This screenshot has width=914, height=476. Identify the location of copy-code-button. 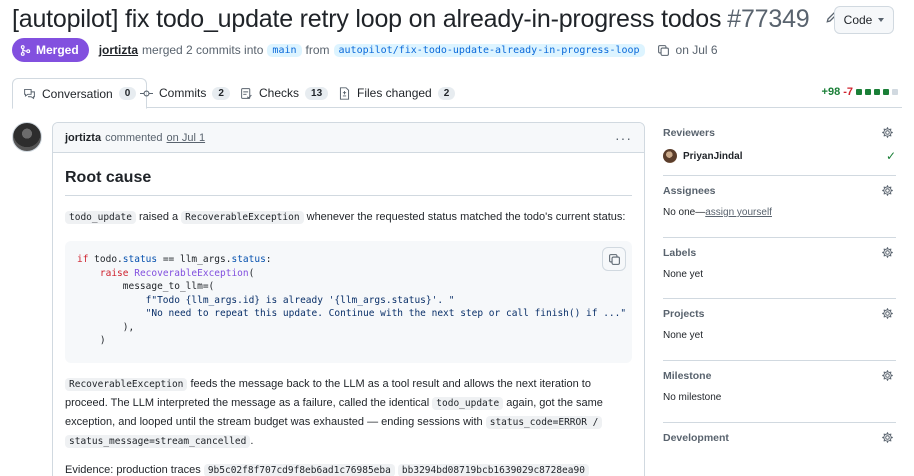
(614, 259).